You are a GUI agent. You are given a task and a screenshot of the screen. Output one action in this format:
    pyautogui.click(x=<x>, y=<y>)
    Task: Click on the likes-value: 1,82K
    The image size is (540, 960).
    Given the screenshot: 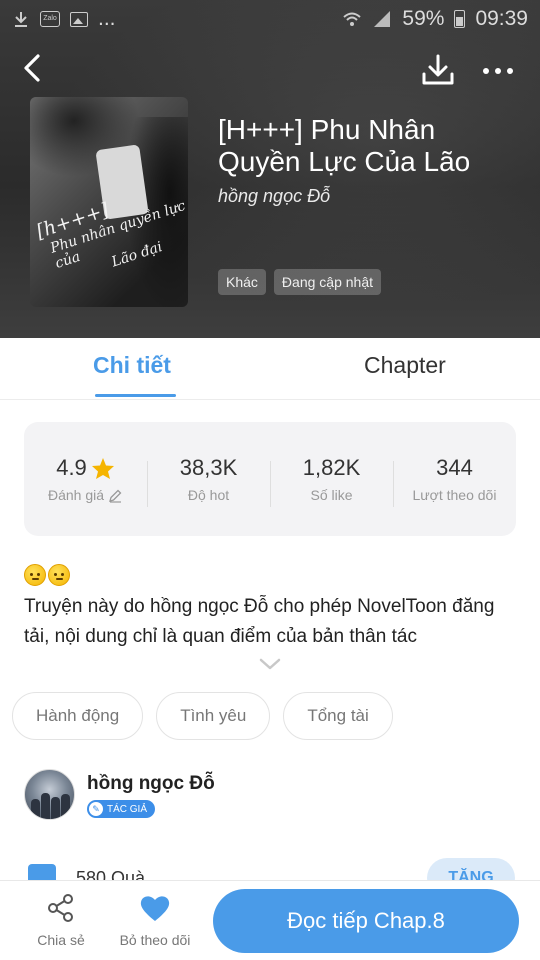 What is the action you would take?
    pyautogui.click(x=331, y=467)
    